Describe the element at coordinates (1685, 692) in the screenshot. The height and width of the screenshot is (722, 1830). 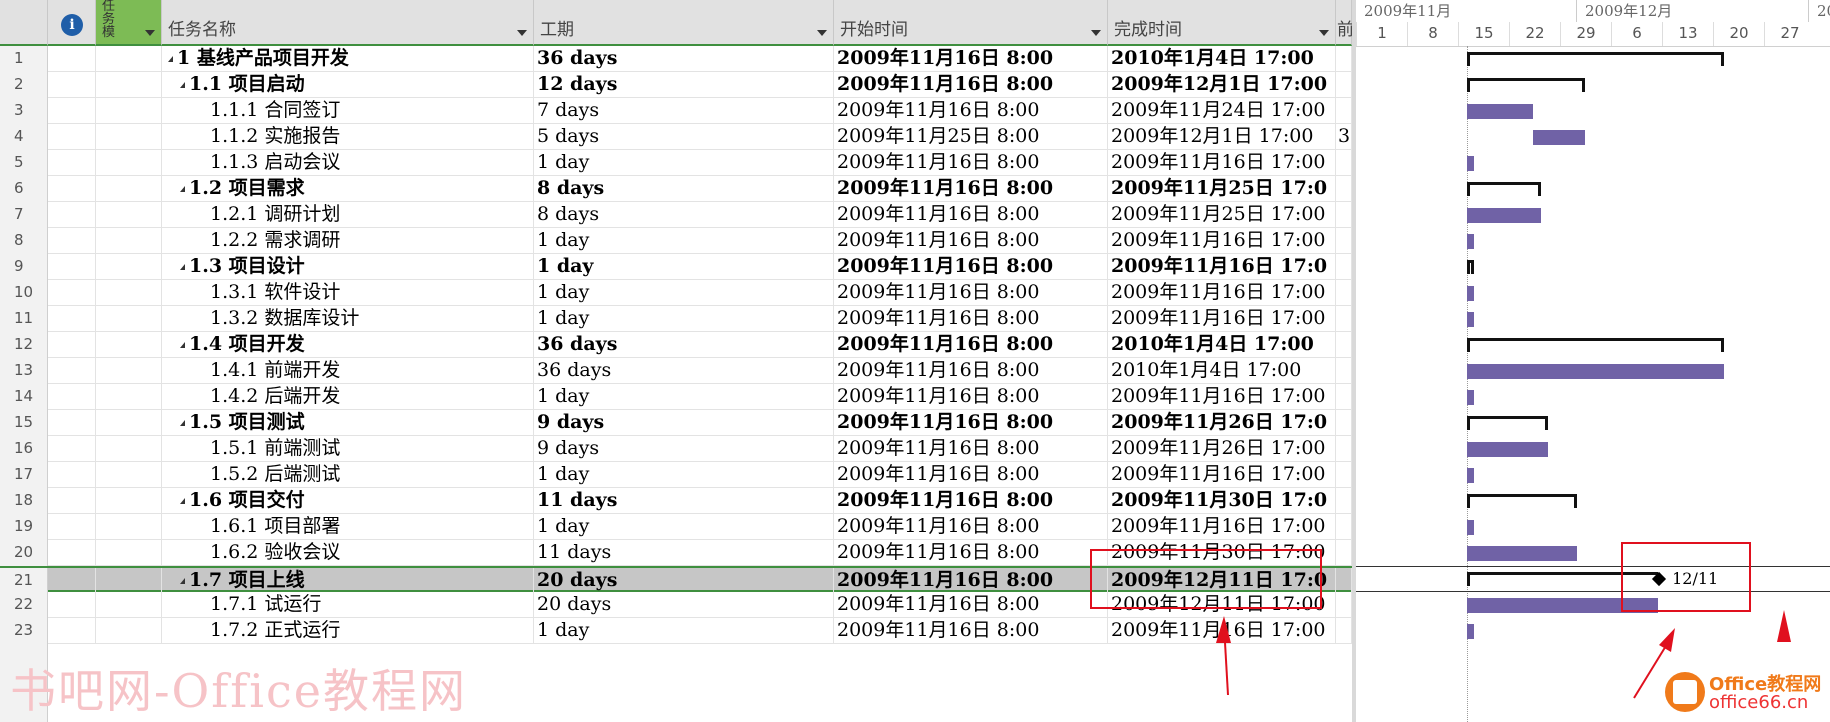
I see `office-logo-icon` at that location.